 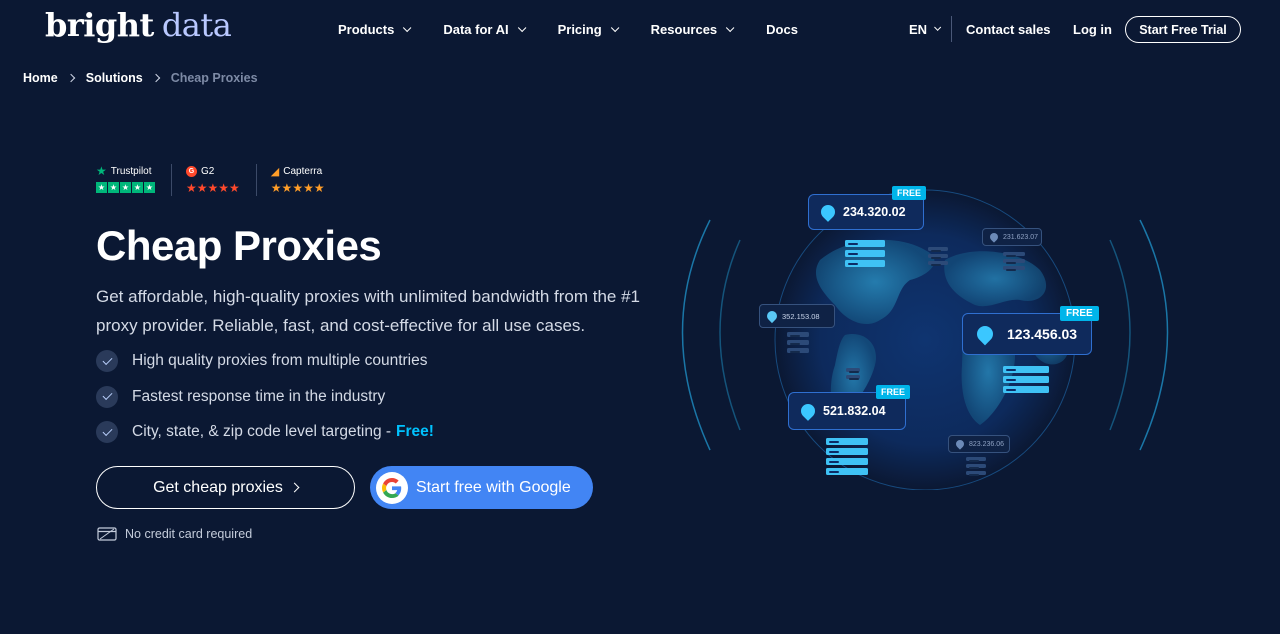 I want to click on start-free-trial-button: Start Free Trial, so click(x=1183, y=29).